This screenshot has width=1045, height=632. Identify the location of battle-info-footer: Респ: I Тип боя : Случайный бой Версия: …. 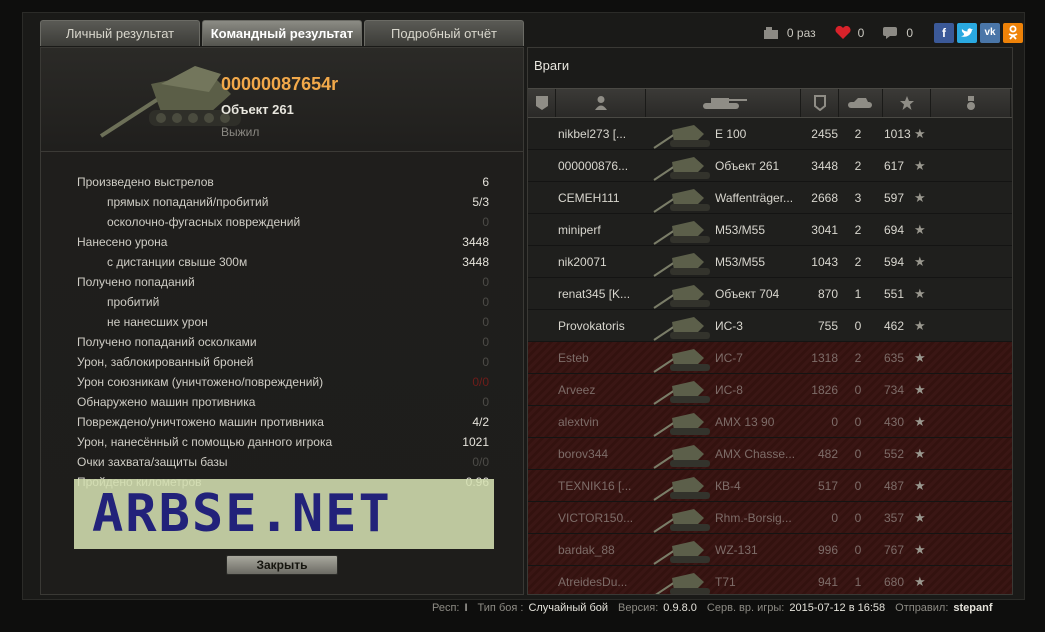
(717, 608).